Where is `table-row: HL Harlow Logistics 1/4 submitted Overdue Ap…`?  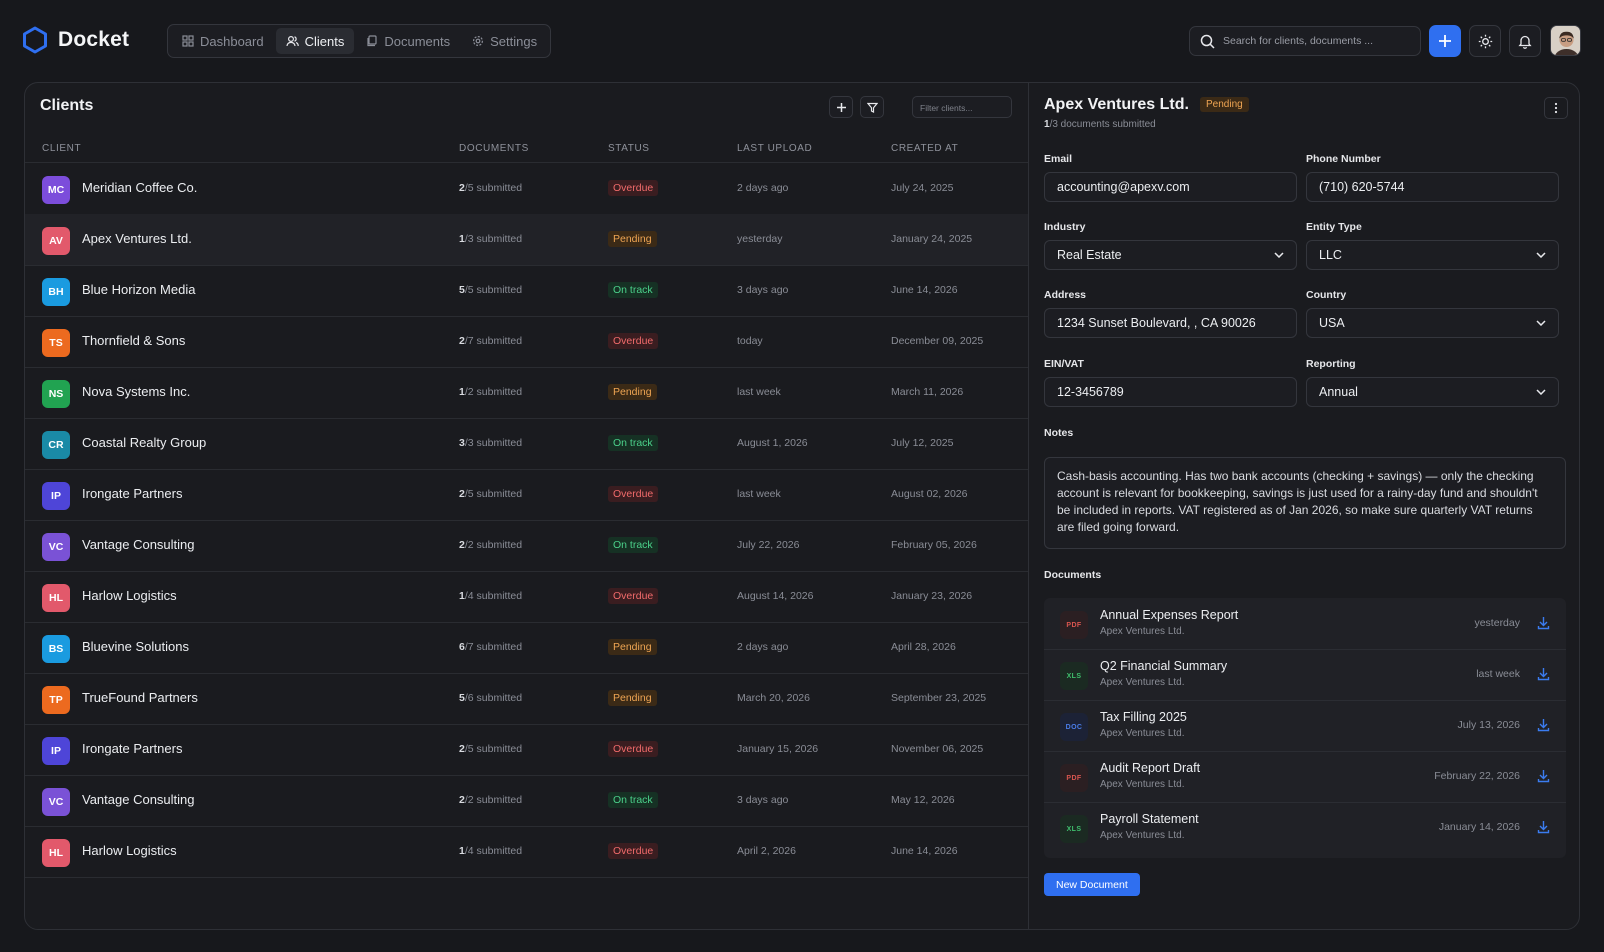
table-row: HL Harlow Logistics 1/4 submitted Overdue Ap… is located at coordinates (526, 852).